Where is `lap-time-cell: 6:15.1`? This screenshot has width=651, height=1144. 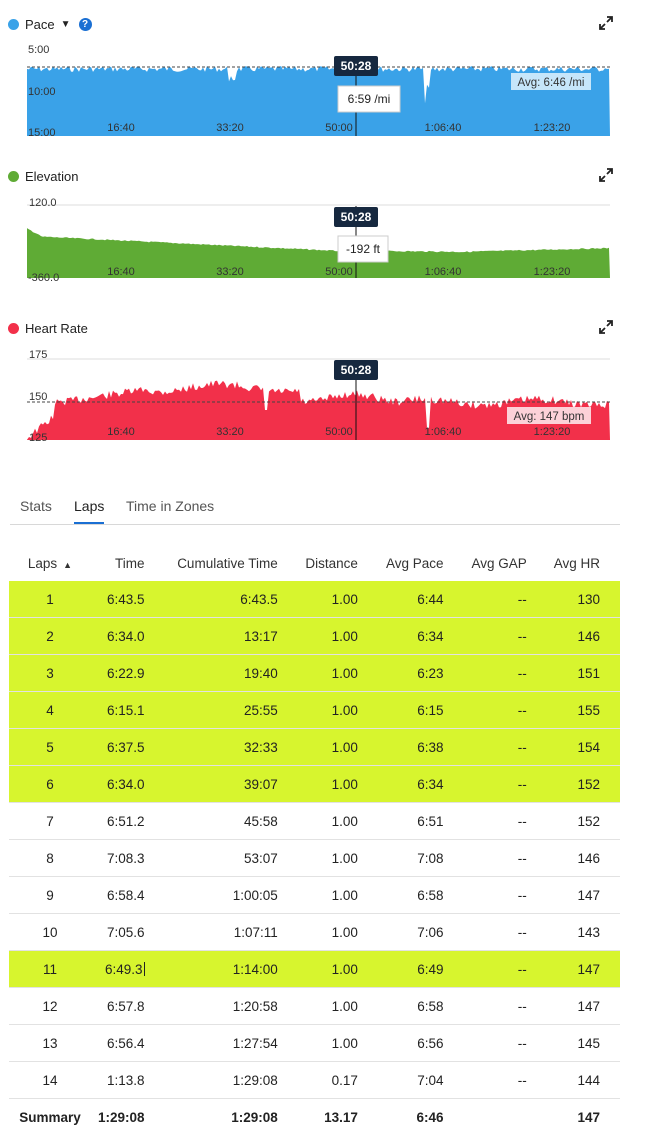
lap-time-cell: 6:15.1 is located at coordinates (128, 710).